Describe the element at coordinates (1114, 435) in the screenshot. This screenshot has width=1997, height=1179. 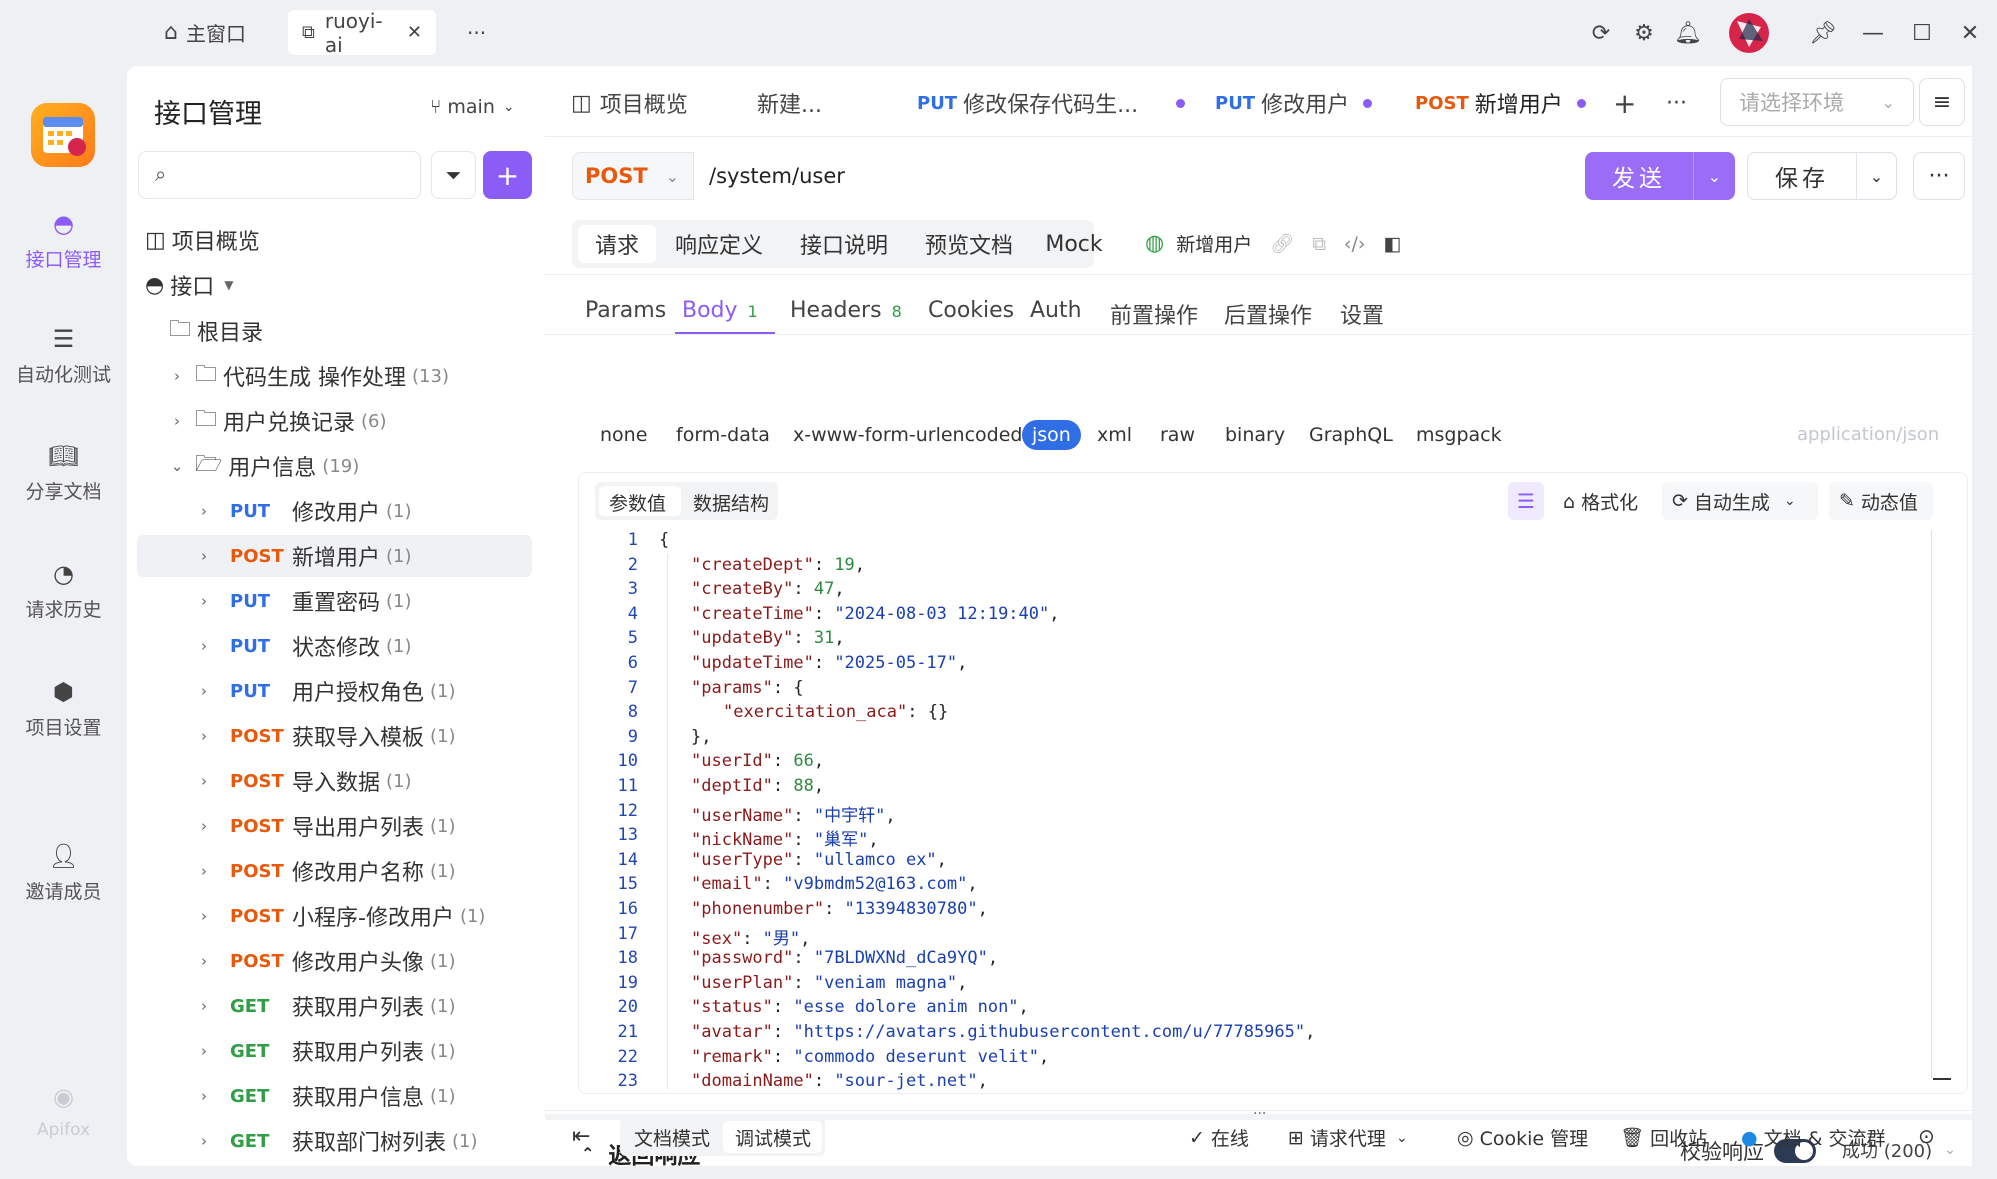
I see `body-type-option: xml` at that location.